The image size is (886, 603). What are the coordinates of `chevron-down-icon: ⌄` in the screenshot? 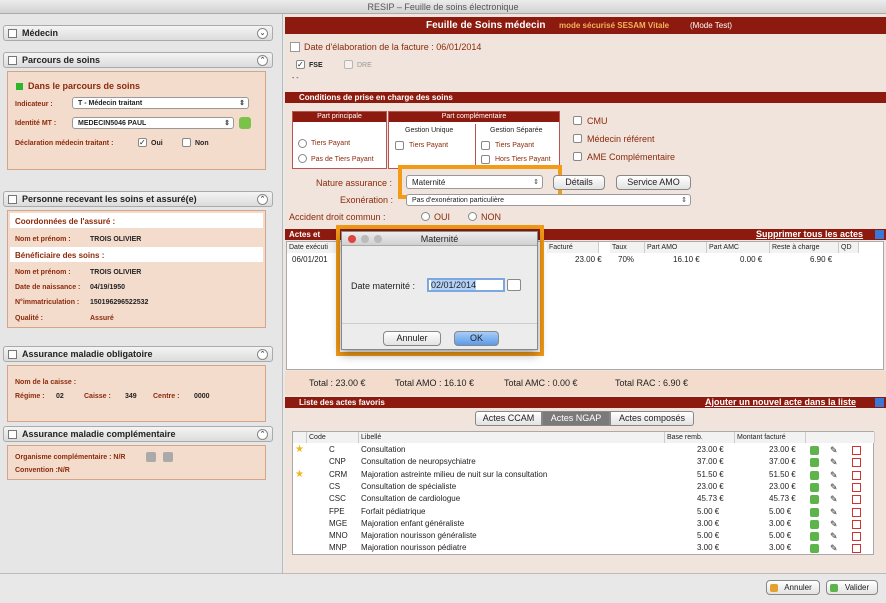 It's located at (262, 33).